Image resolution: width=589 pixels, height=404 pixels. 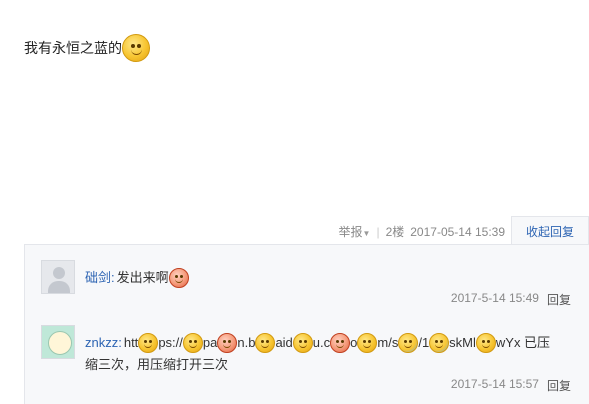 I want to click on caret-down-icon: ▼, so click(x=366, y=233).